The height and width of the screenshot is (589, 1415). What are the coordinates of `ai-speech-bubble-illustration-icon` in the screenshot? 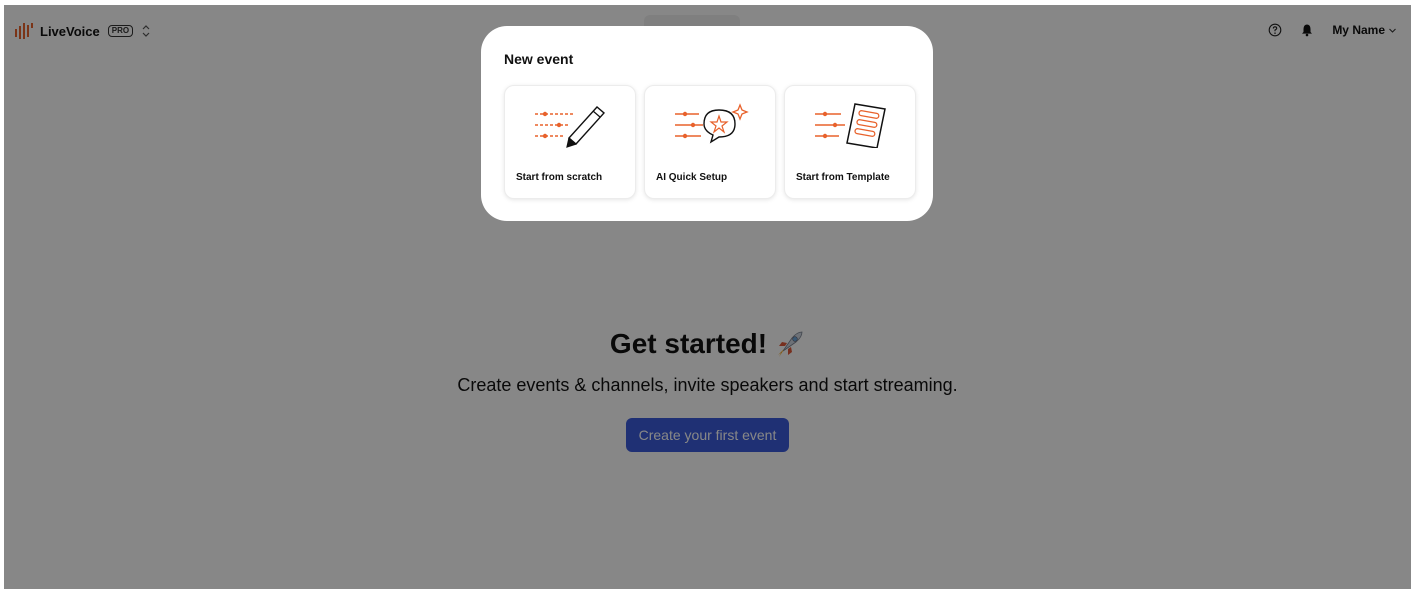 It's located at (712, 123).